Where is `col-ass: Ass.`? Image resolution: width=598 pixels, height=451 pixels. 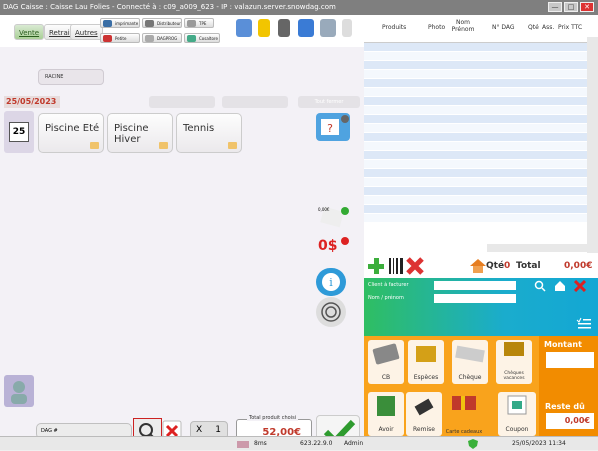 col-ass: Ass. is located at coordinates (548, 27).